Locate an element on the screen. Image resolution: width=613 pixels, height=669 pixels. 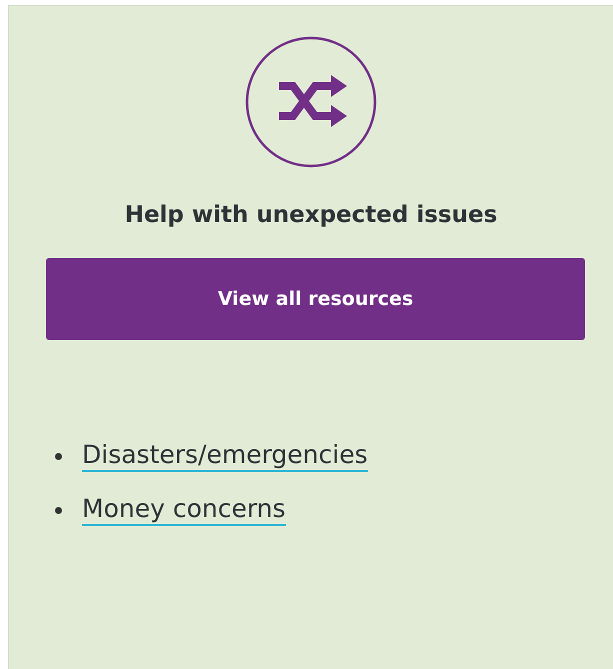
resource-link: Disasters/emergencies is located at coordinates (225, 456).